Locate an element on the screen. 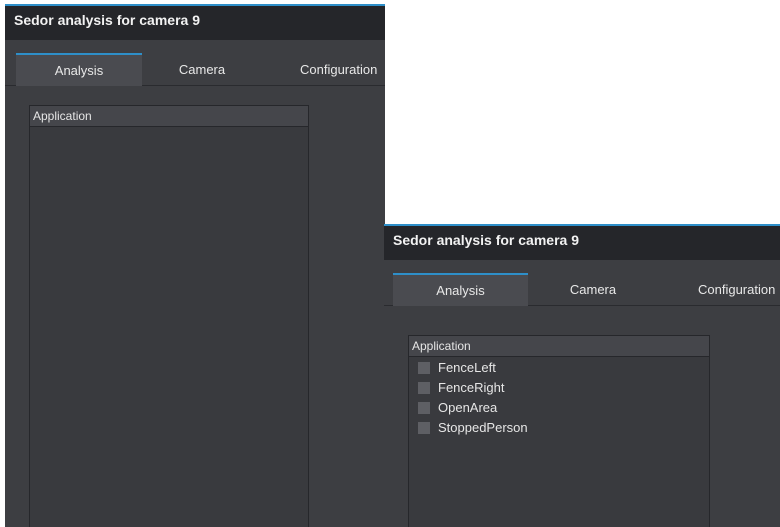 This screenshot has height=527, width=780. application-item-openarea: OpenArea is located at coordinates (559, 408).